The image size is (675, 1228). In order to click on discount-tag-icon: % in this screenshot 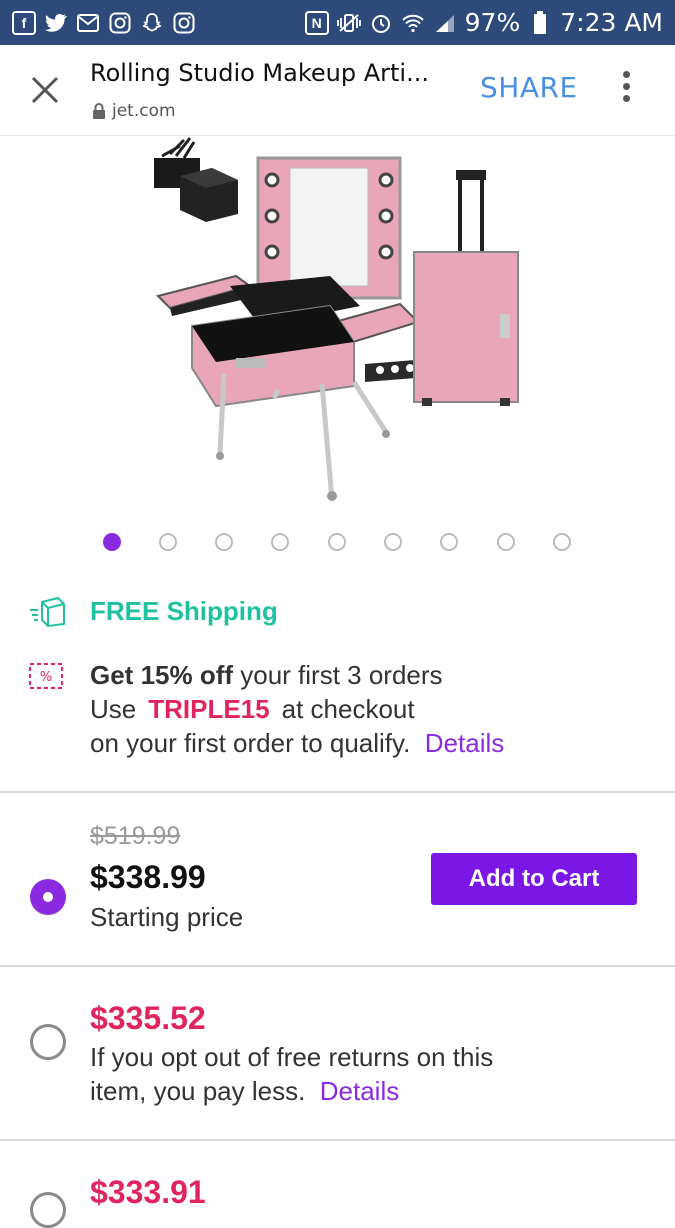, I will do `click(46, 676)`.